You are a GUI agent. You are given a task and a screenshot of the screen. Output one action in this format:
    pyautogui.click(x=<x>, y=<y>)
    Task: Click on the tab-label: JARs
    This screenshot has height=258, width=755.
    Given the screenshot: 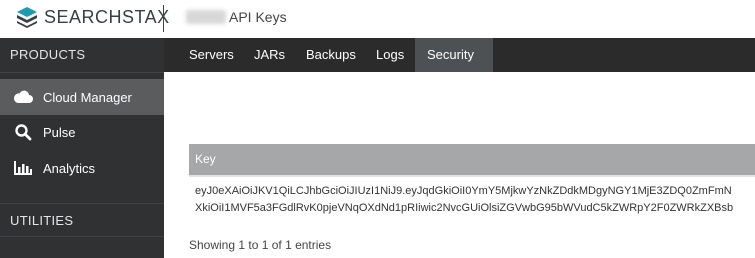 What is the action you would take?
    pyautogui.click(x=270, y=54)
    